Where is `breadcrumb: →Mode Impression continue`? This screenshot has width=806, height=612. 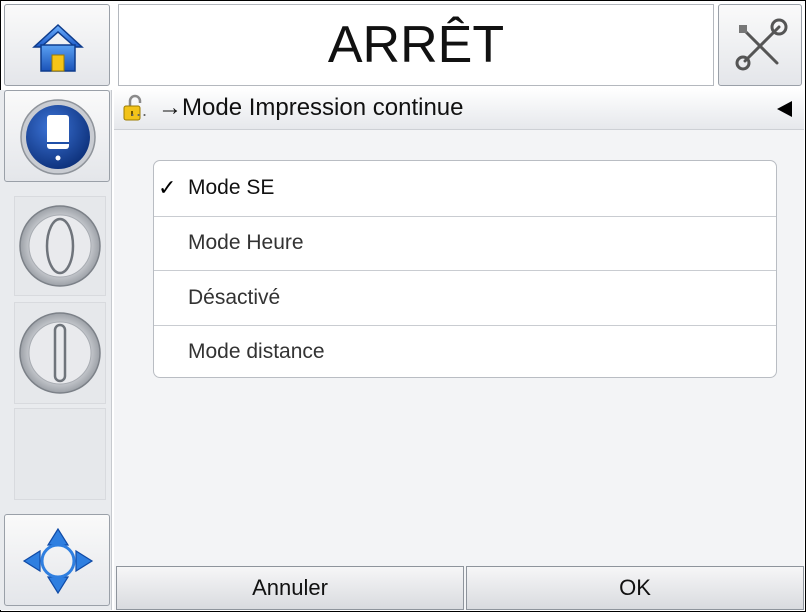 breadcrumb: →Mode Impression continue is located at coordinates (310, 108).